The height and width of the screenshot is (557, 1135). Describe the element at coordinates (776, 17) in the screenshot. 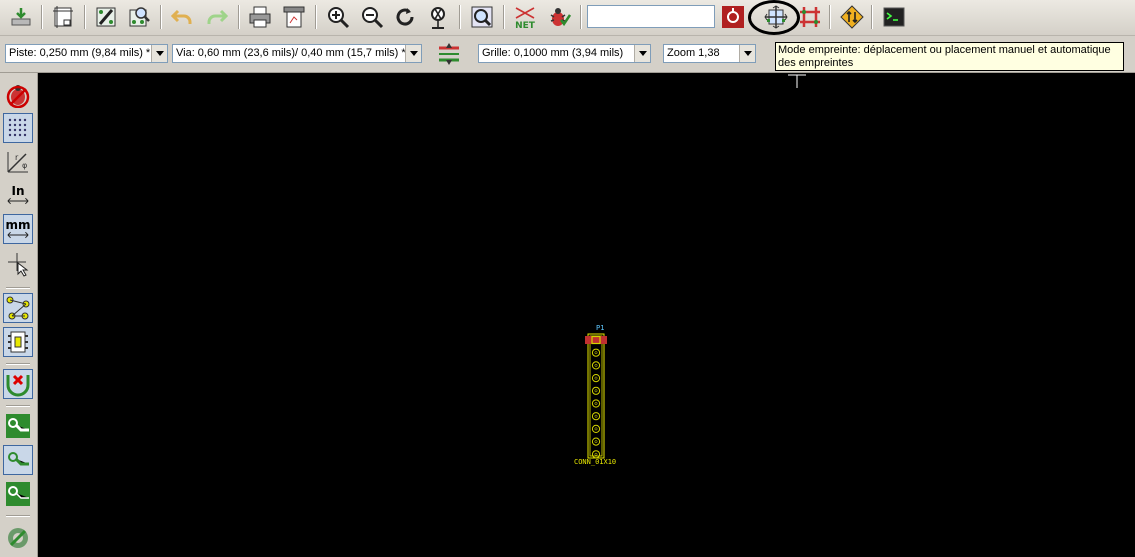

I see `module-mode-icon` at that location.